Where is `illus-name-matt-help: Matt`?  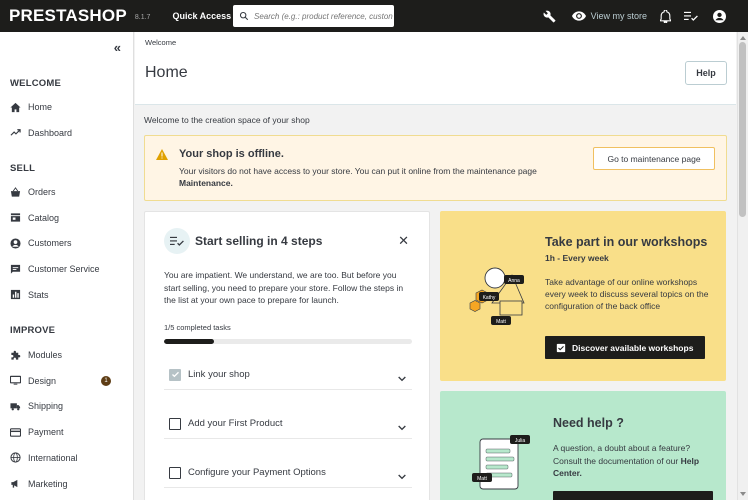 illus-name-matt-help: Matt is located at coordinates (482, 479).